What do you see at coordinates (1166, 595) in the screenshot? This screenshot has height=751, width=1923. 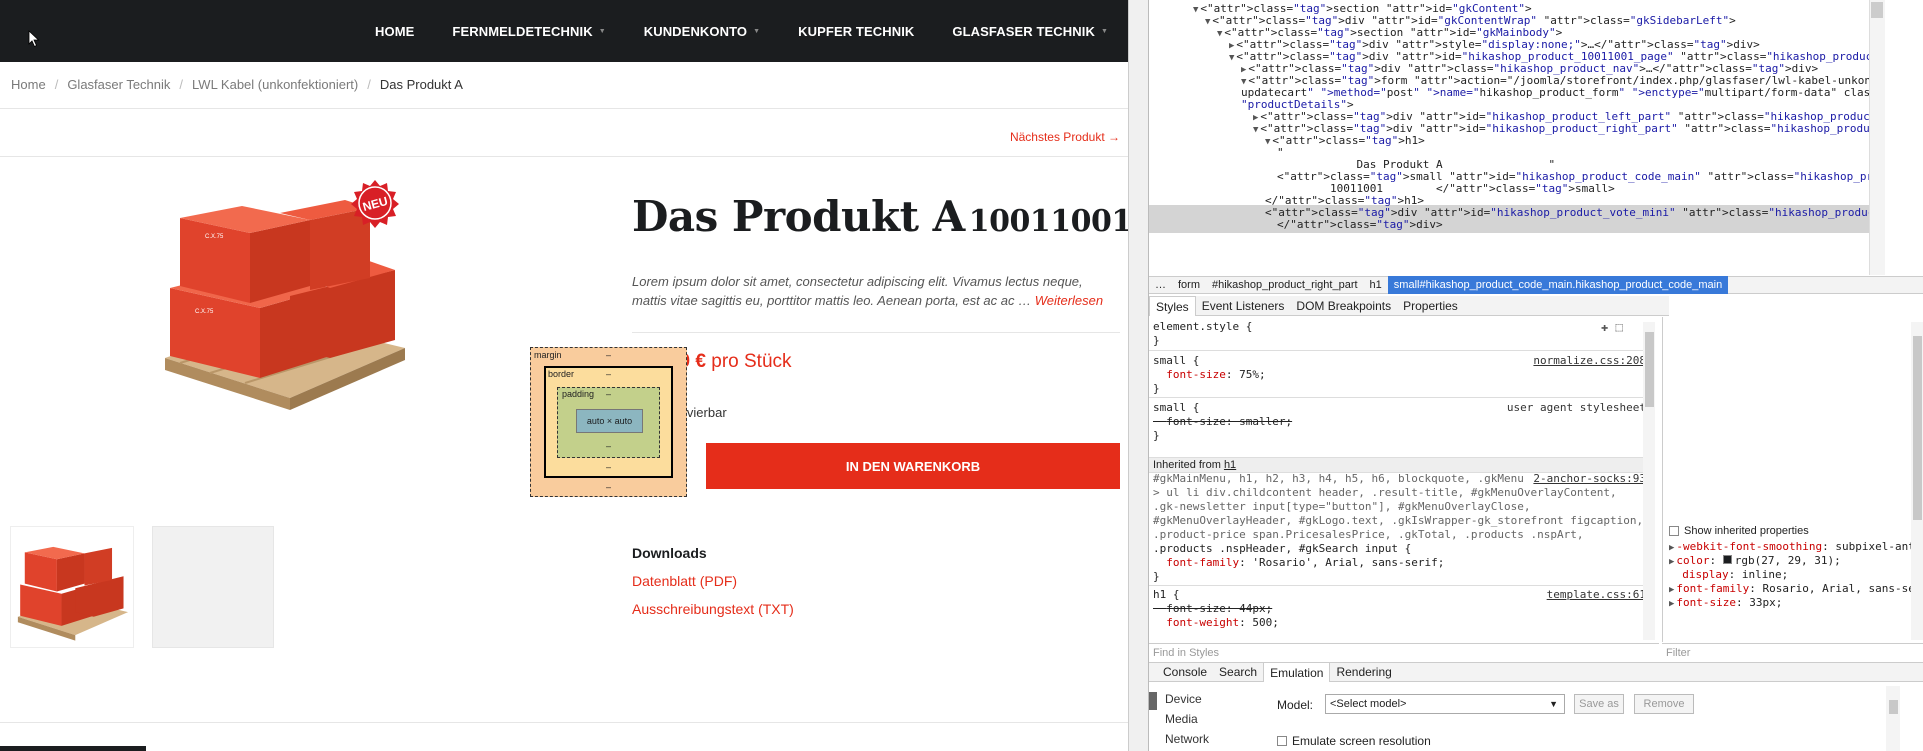 I see `rule-selector: h1 {` at bounding box center [1166, 595].